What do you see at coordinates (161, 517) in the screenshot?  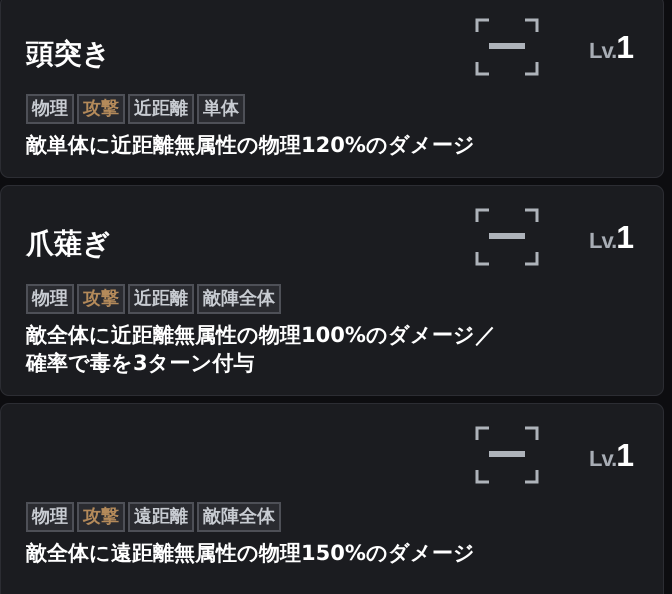 I see `skill-tag: 遠距離` at bounding box center [161, 517].